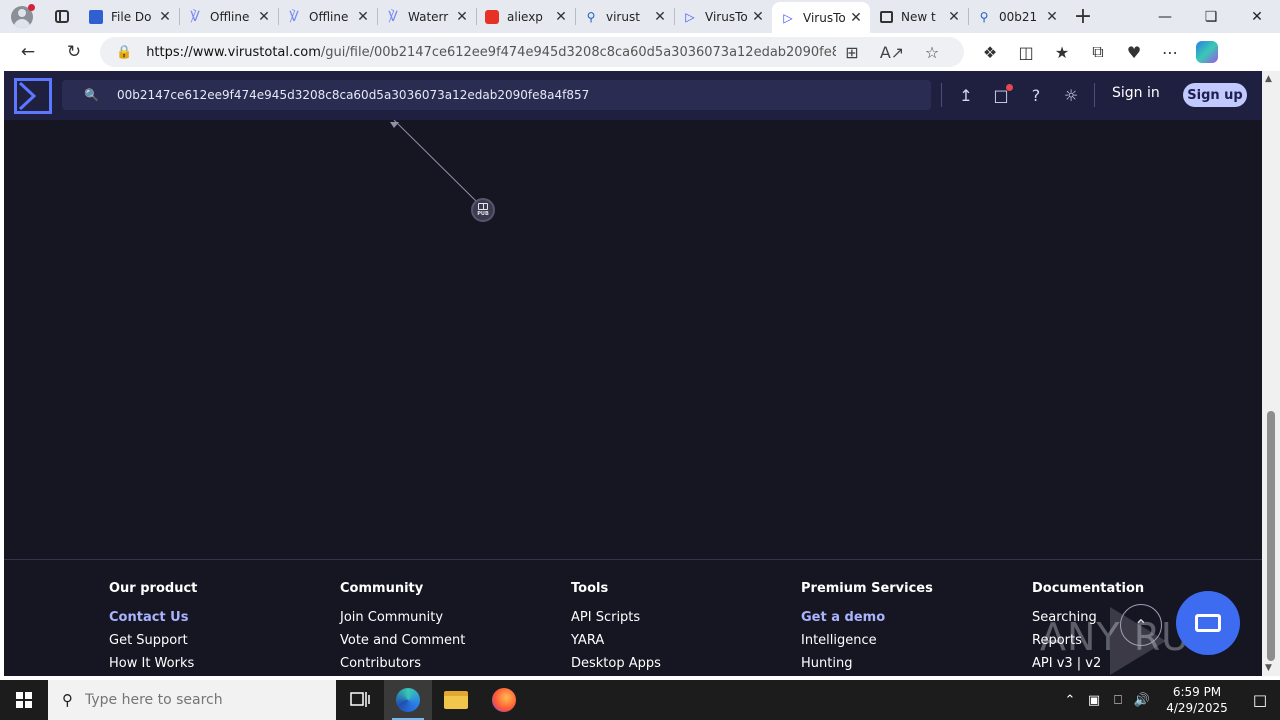  Describe the element at coordinates (892, 52) in the screenshot. I see `read-aloud-icon: A↗` at that location.